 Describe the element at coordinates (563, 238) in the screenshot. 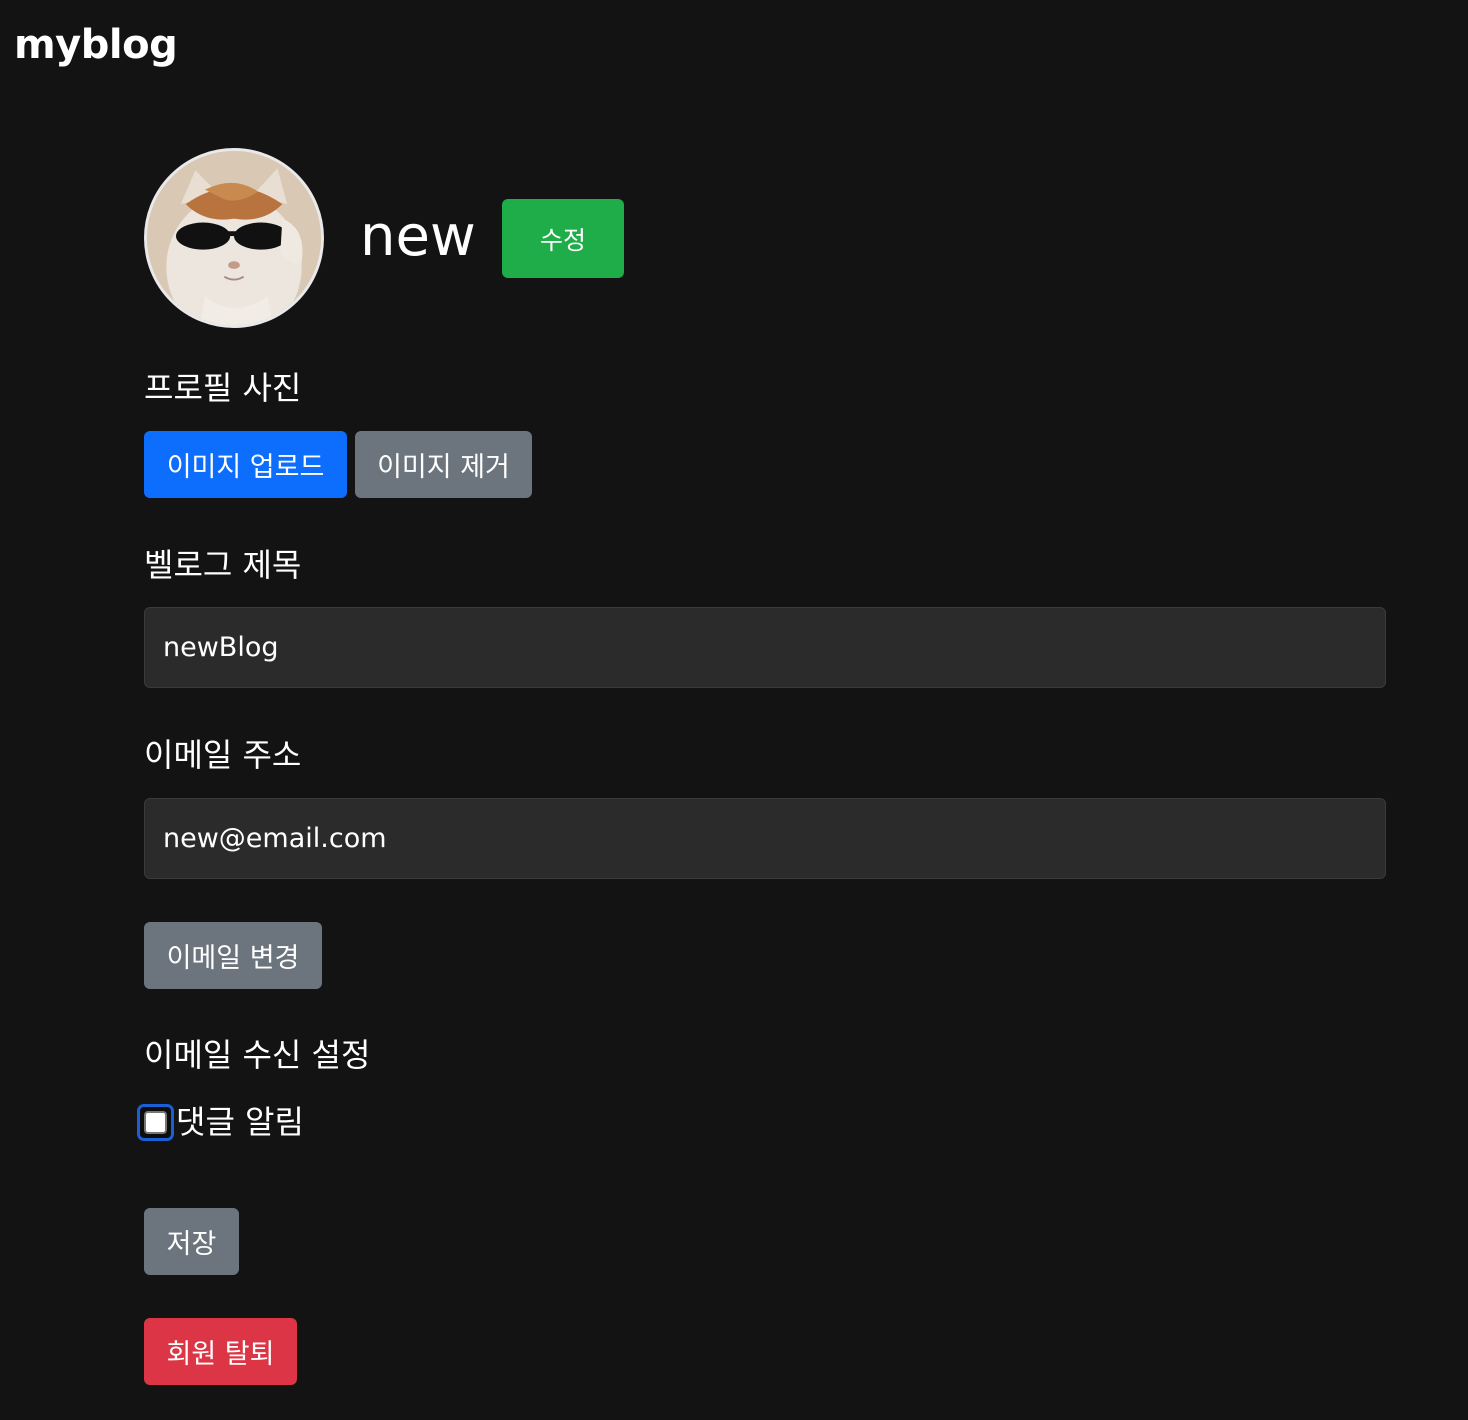

I see `edit-profile-button: 수정` at that location.